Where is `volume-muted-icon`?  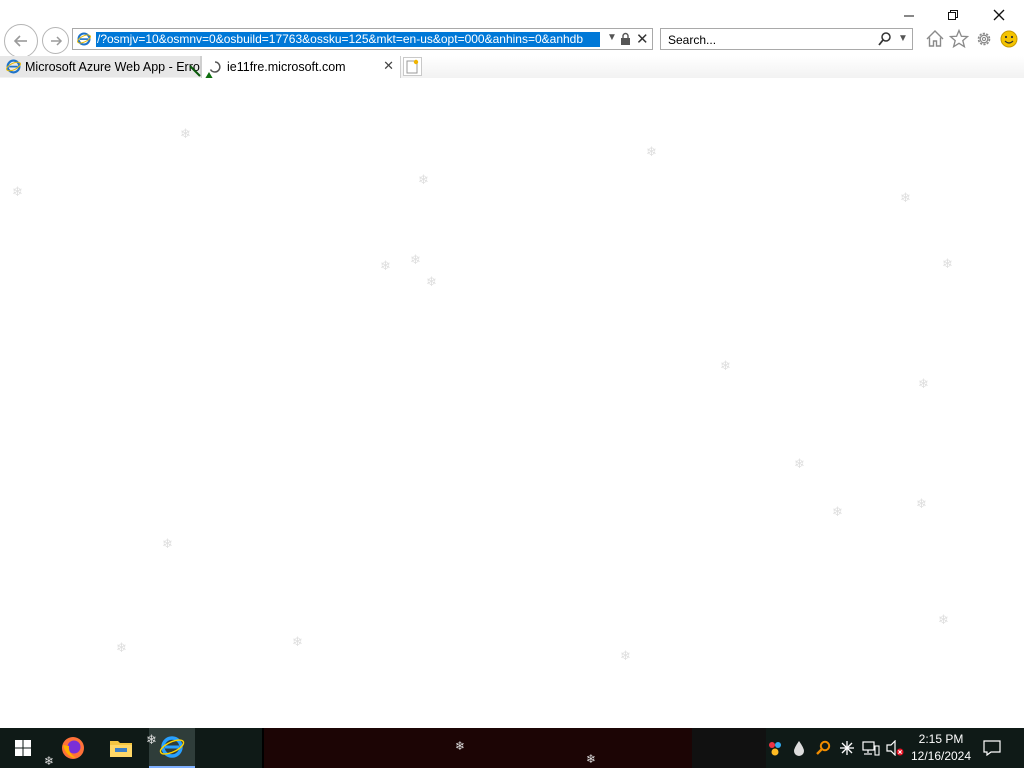
volume-muted-icon is located at coordinates (895, 748).